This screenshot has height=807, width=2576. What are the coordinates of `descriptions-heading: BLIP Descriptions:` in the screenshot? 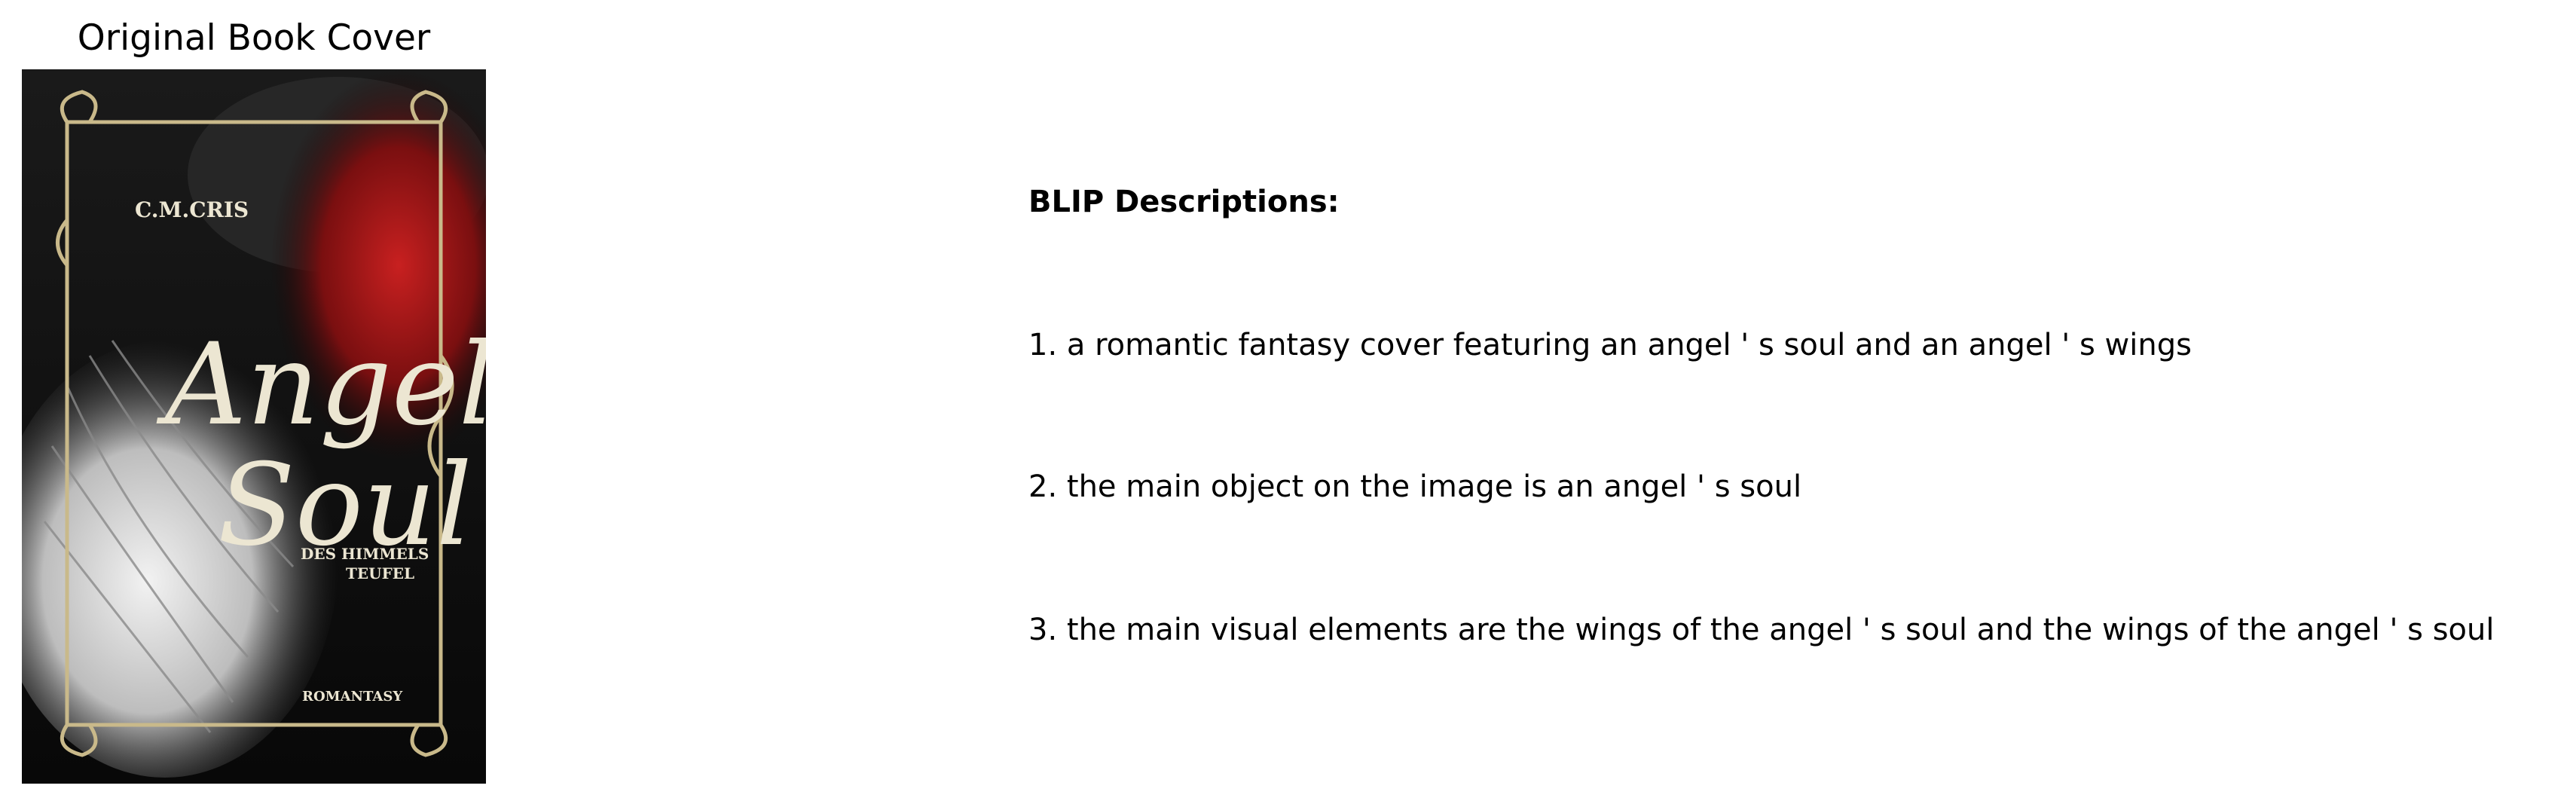 It's located at (1184, 202).